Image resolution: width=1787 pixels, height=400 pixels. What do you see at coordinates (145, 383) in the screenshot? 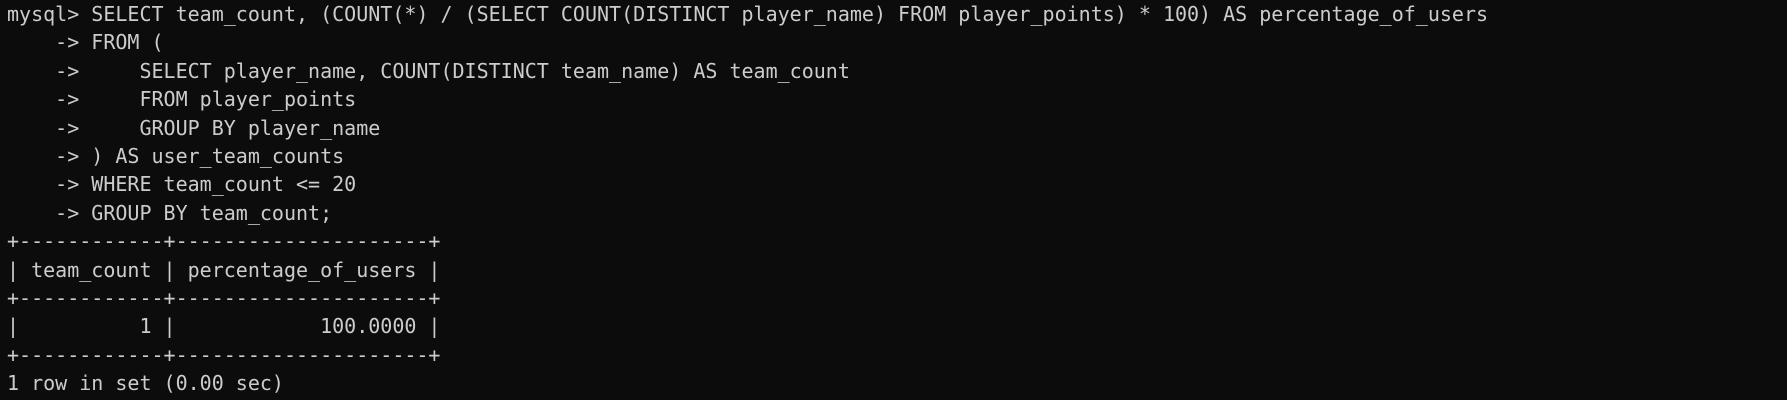
I see `query-status-line: 1 row in set (0.00 sec)` at bounding box center [145, 383].